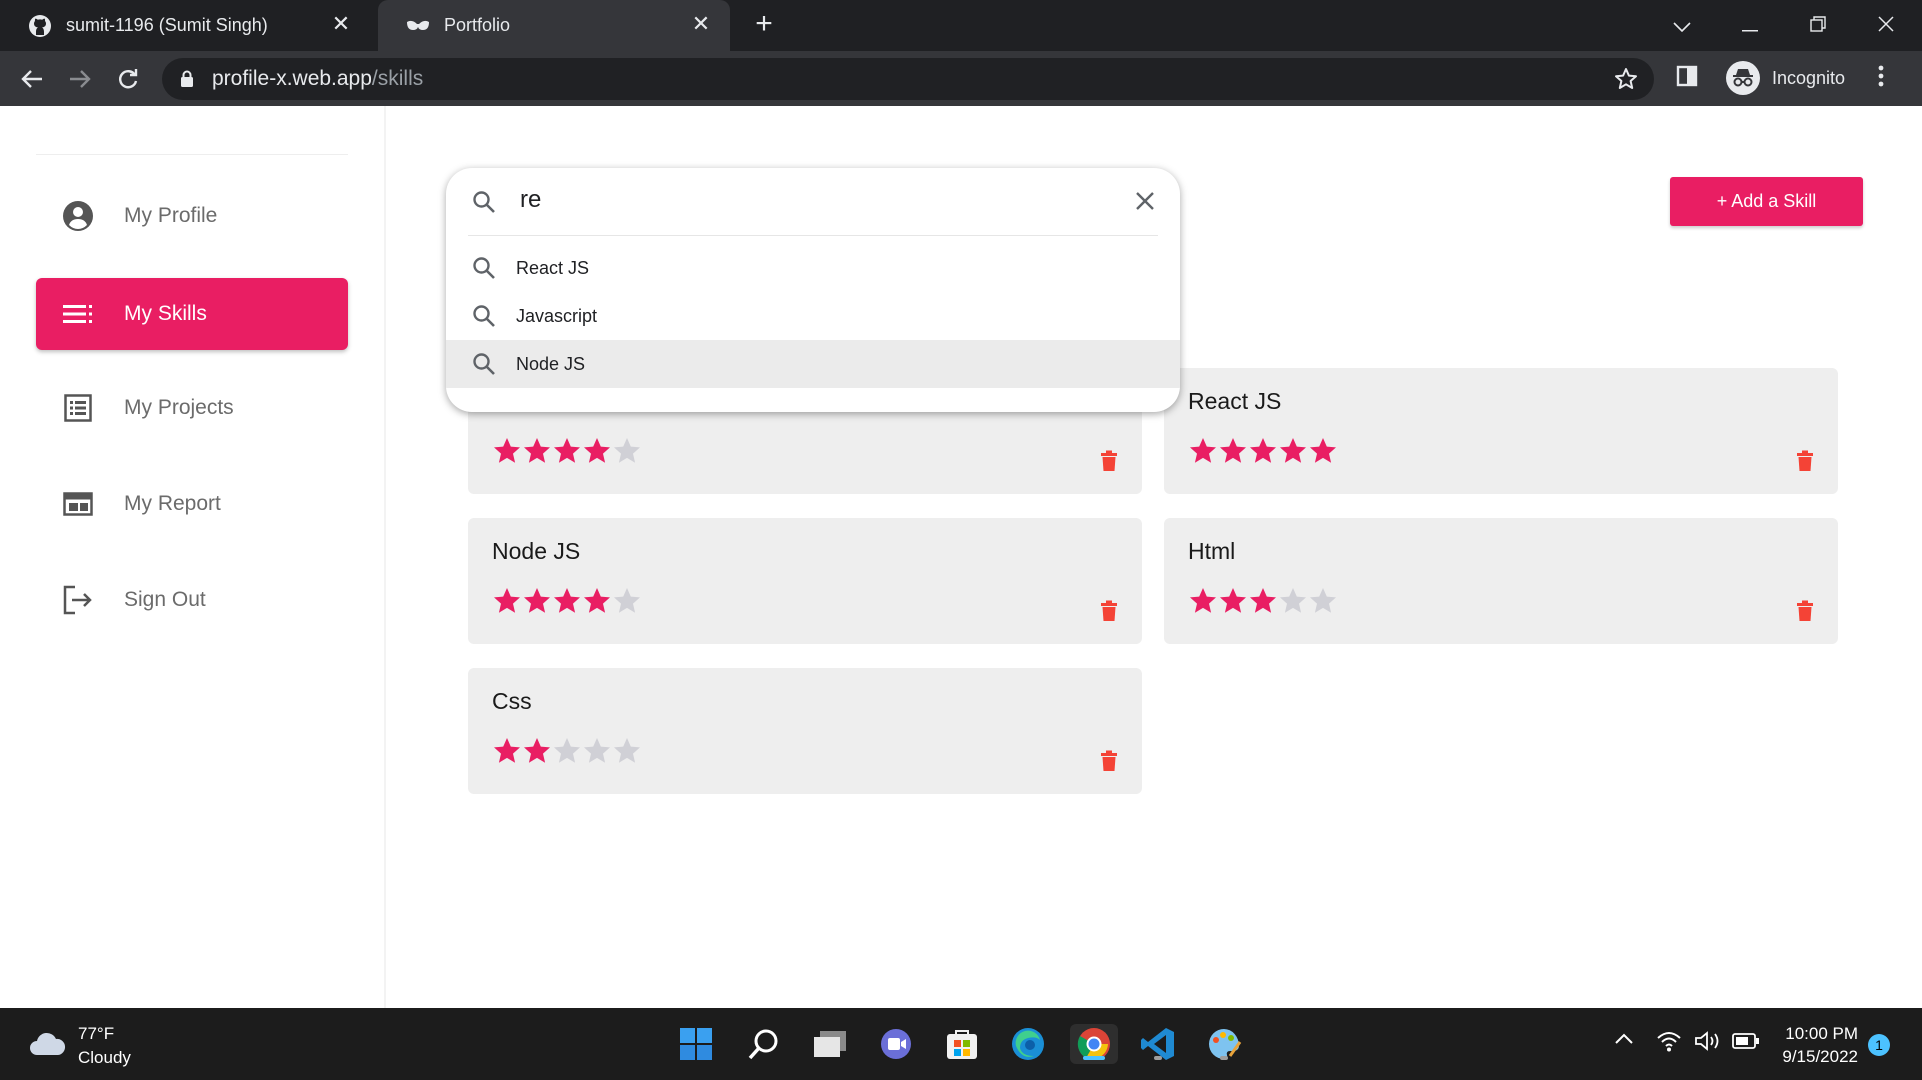  Describe the element at coordinates (1818, 25) in the screenshot. I see `restore-icon` at that location.